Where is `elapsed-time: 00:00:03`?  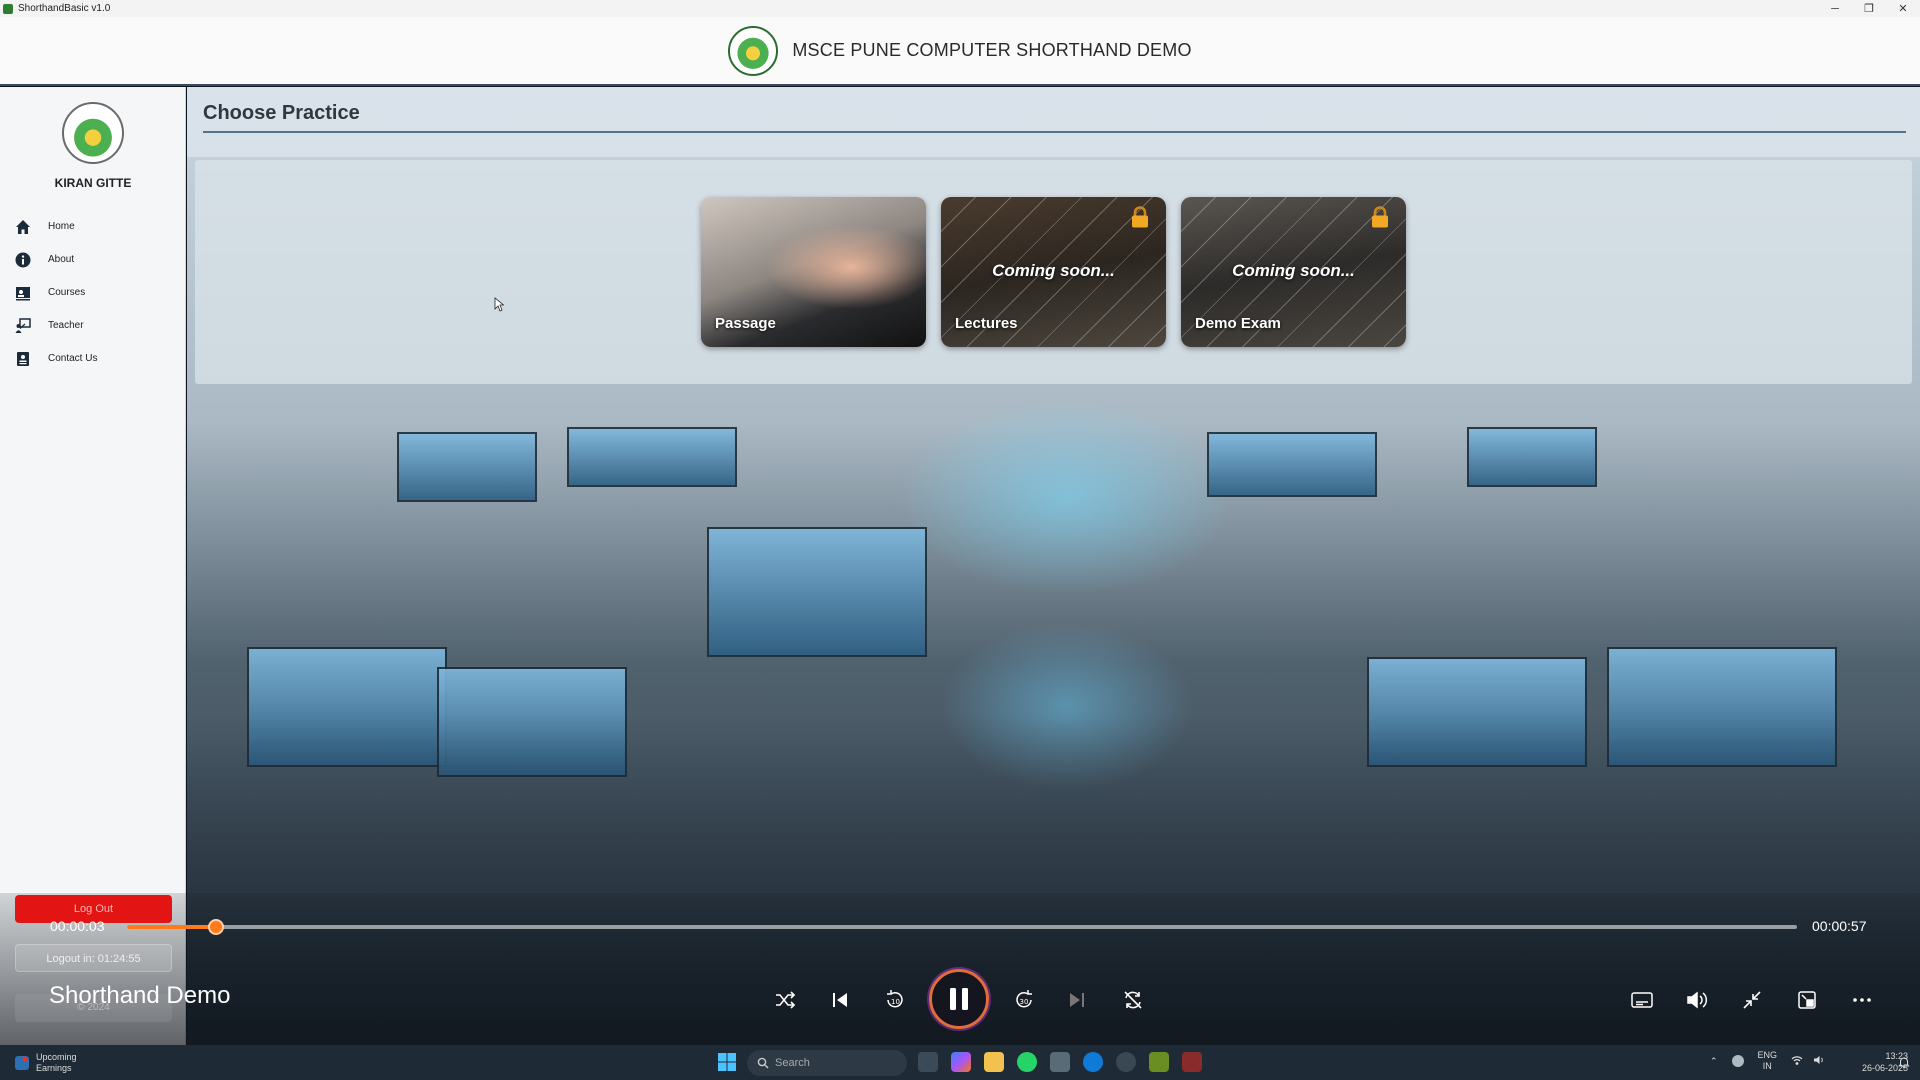 elapsed-time: 00:00:03 is located at coordinates (77, 926).